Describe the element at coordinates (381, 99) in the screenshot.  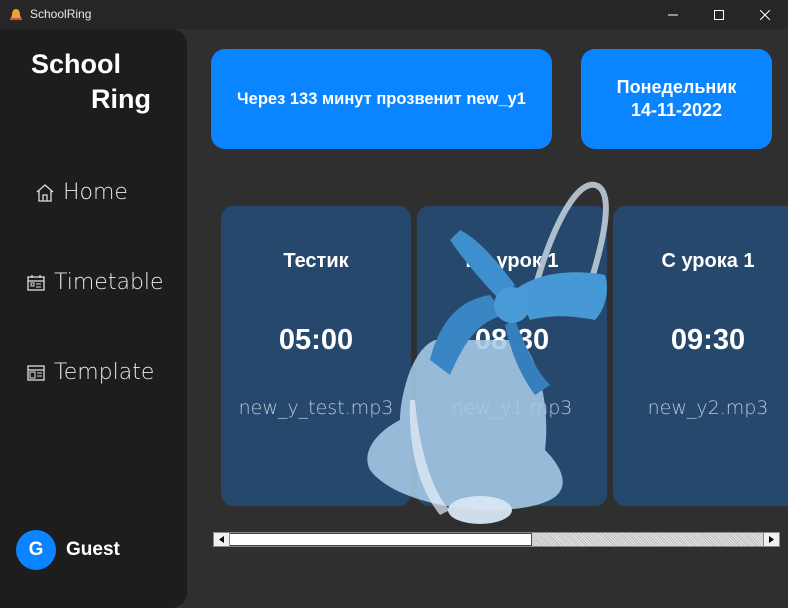
I see `next-bell-countdown: Через 133 минут прозвенит new_y1` at that location.